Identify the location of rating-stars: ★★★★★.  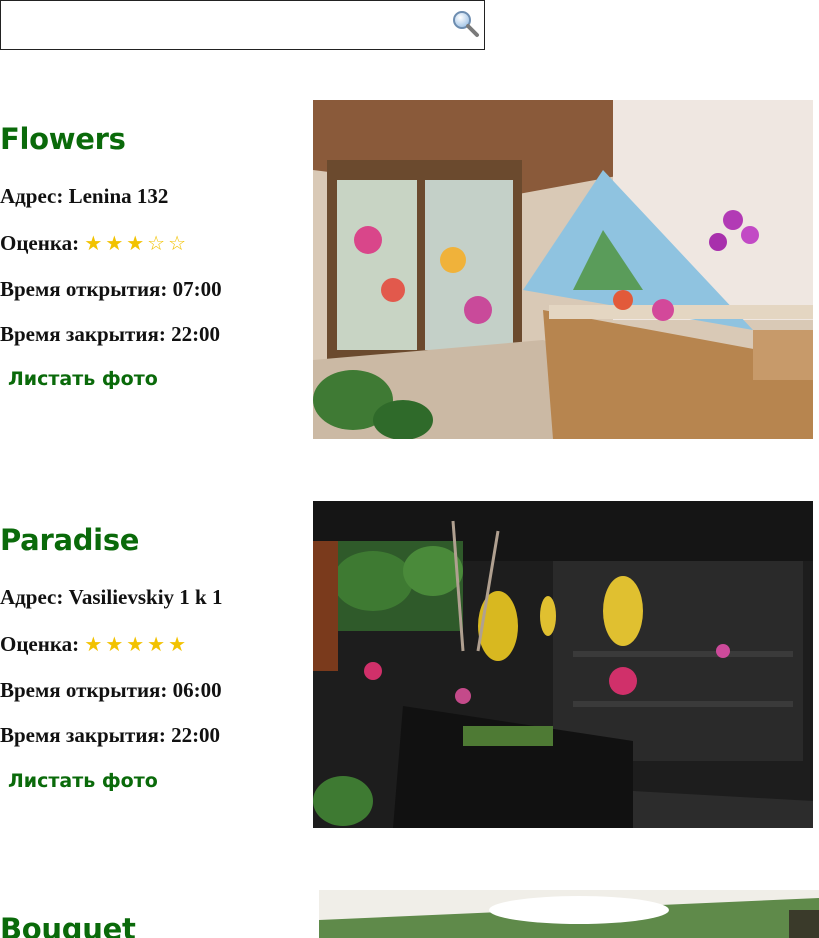
(137, 644).